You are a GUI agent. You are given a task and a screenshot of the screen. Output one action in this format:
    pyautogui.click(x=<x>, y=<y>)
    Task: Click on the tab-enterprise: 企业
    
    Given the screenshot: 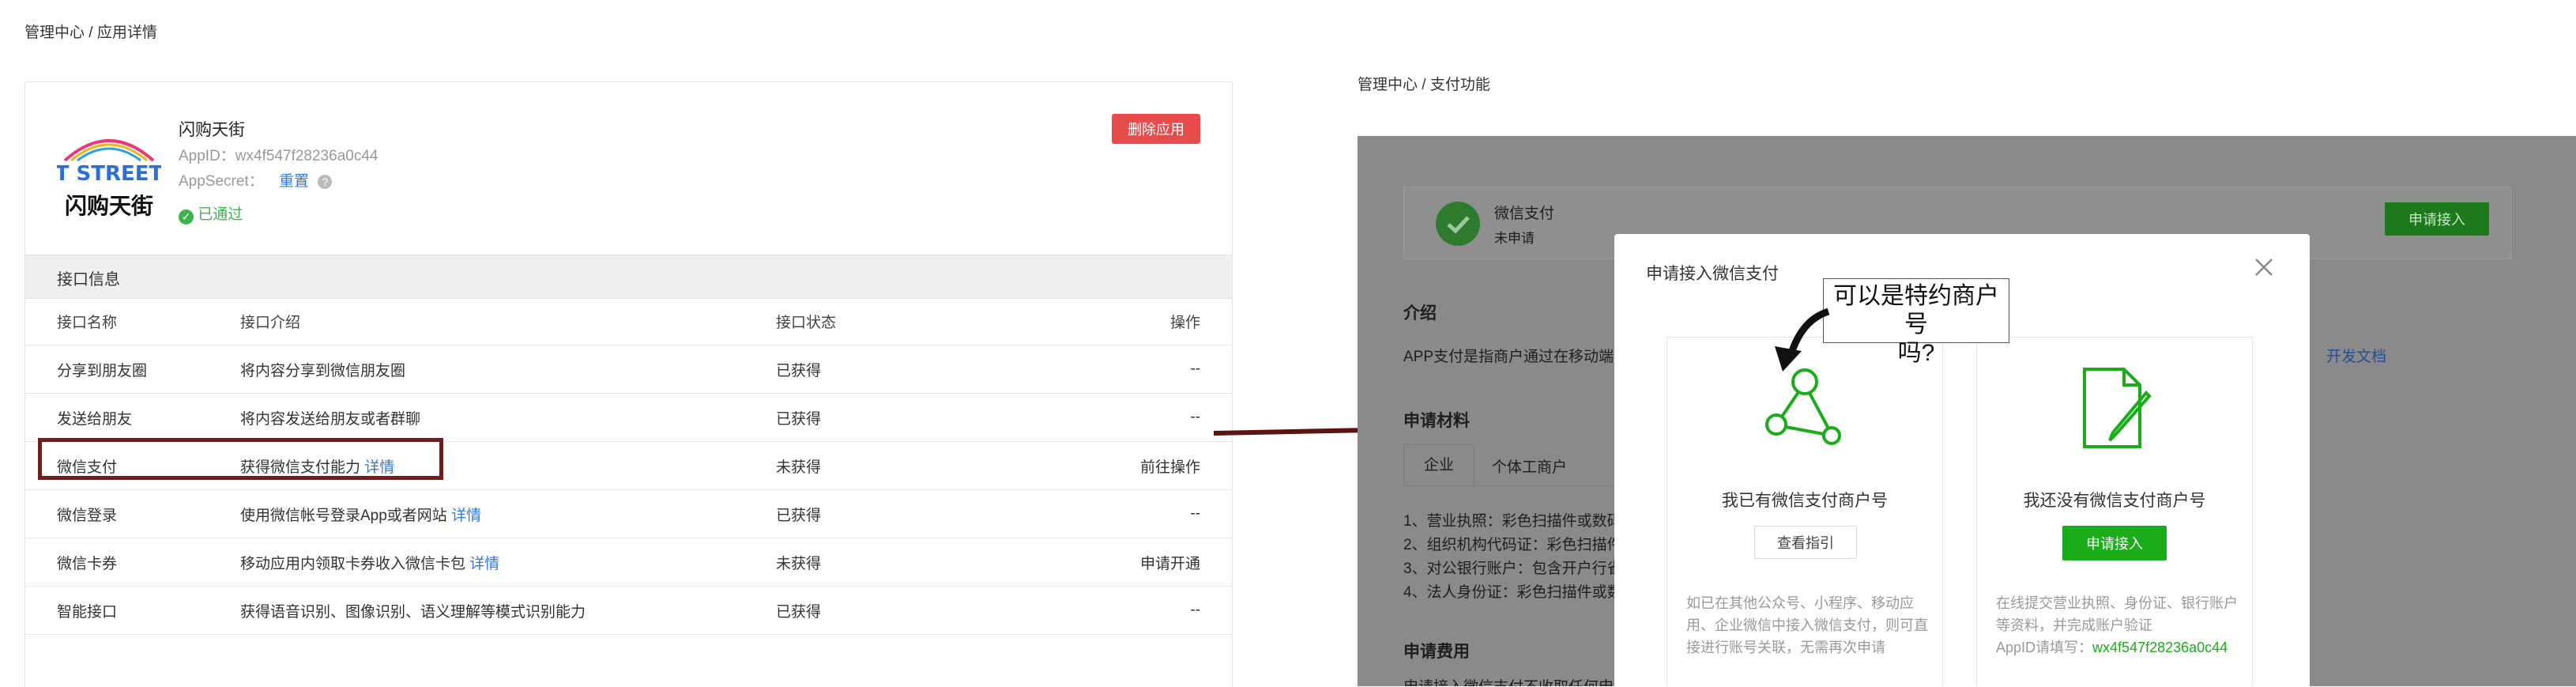 What is the action you would take?
    pyautogui.click(x=1438, y=464)
    